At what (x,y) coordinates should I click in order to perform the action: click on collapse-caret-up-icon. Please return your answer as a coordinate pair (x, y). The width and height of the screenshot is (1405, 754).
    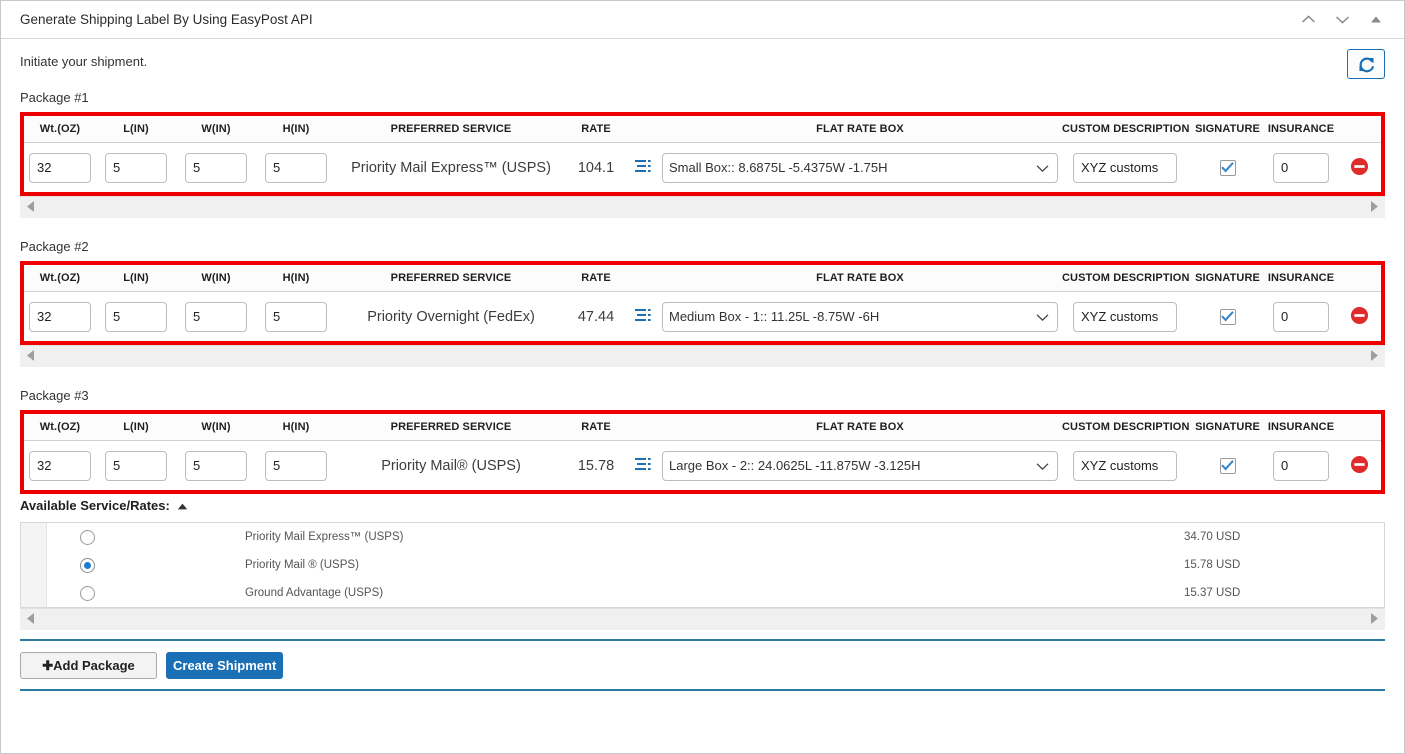
    Looking at the image, I should click on (182, 505).